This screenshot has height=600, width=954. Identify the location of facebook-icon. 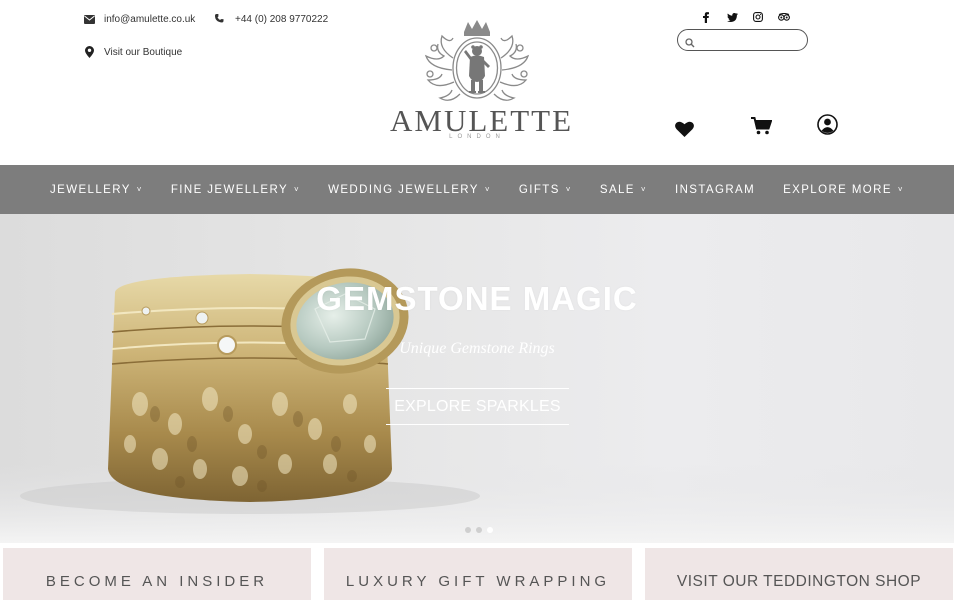
(706, 17).